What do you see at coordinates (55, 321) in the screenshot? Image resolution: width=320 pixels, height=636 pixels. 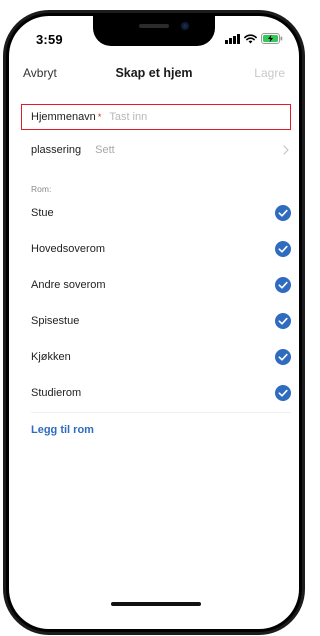 I see `room-label: Spisestue` at bounding box center [55, 321].